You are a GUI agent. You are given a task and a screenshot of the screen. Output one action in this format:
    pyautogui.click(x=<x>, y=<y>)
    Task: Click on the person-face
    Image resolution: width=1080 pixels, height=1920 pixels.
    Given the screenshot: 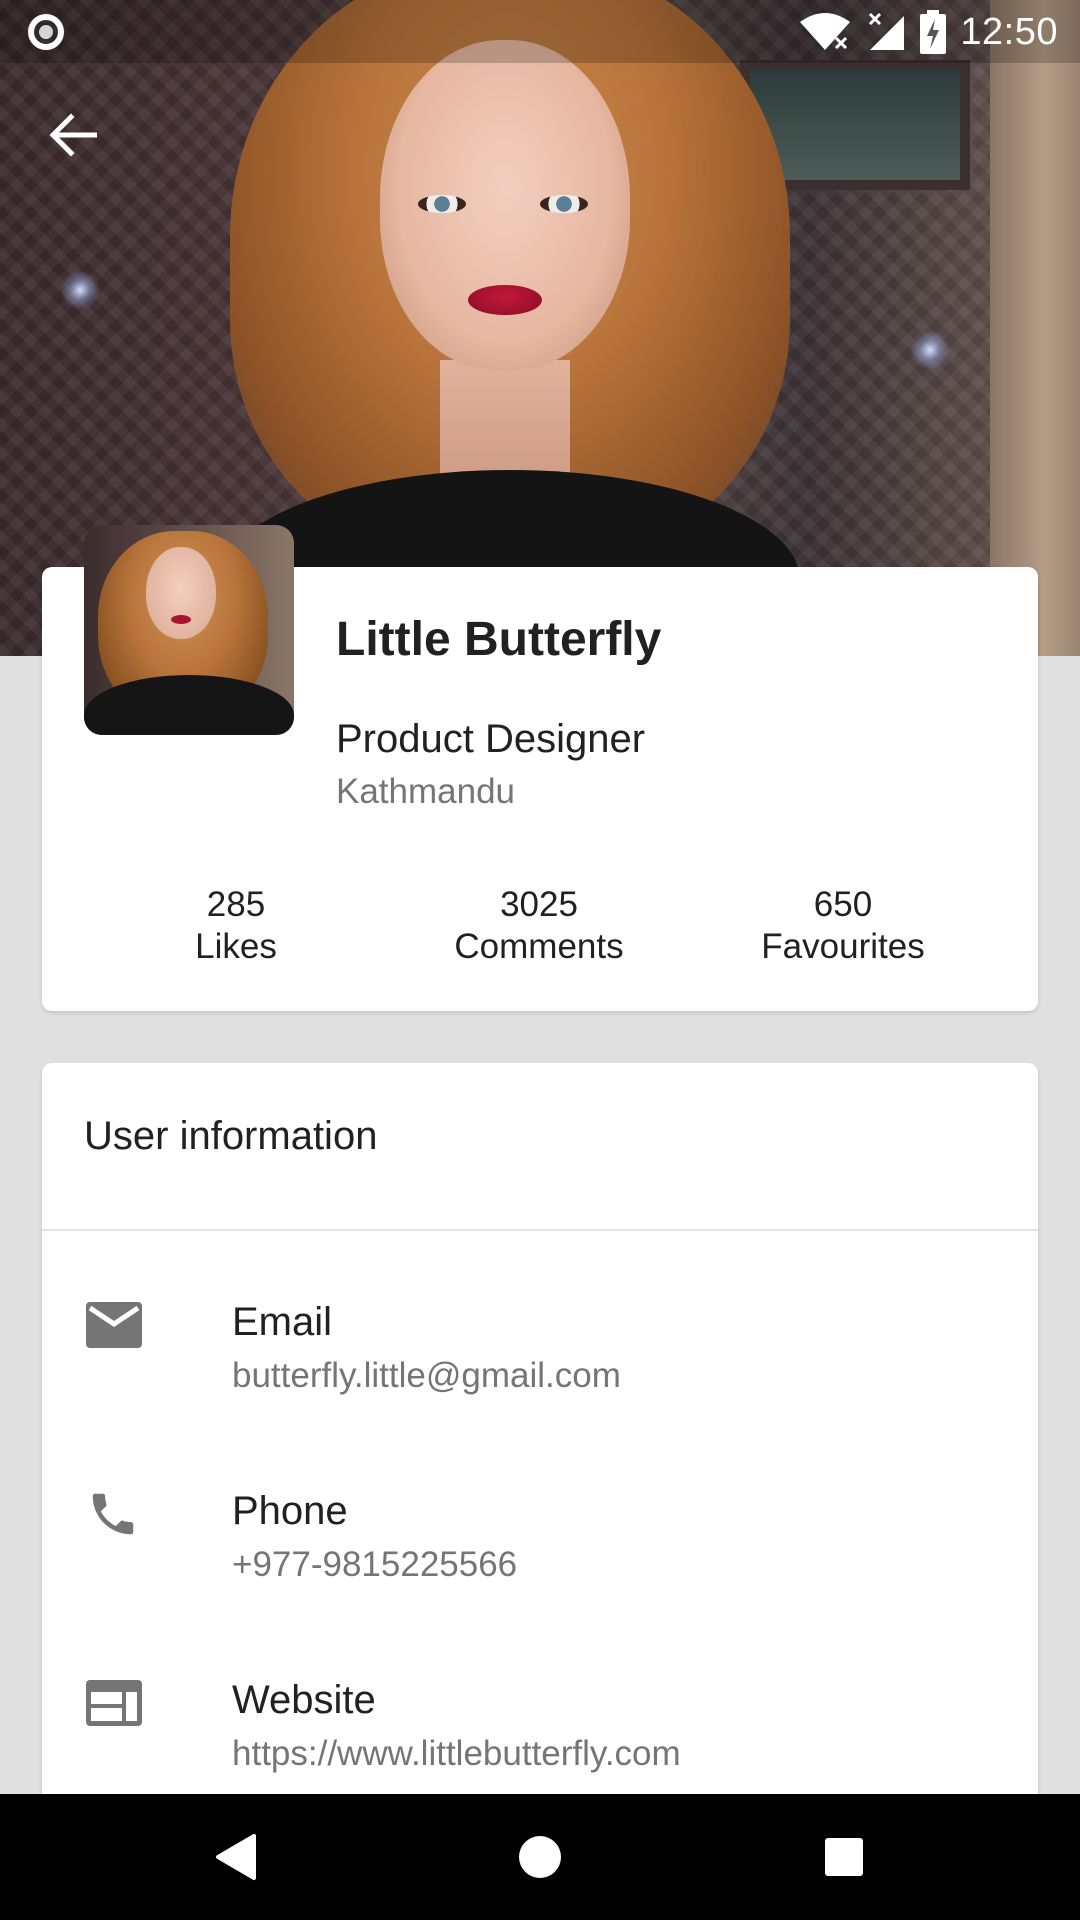 What is the action you would take?
    pyautogui.click(x=505, y=205)
    